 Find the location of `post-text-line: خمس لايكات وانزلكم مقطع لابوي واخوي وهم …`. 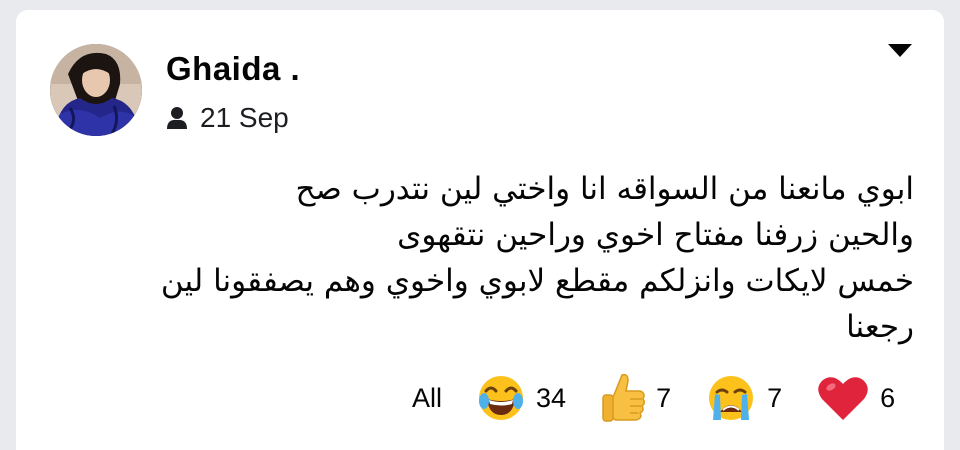

post-text-line: خمس لايكات وانزلكم مقطع لابوي واخوي وهم … is located at coordinates (537, 281).